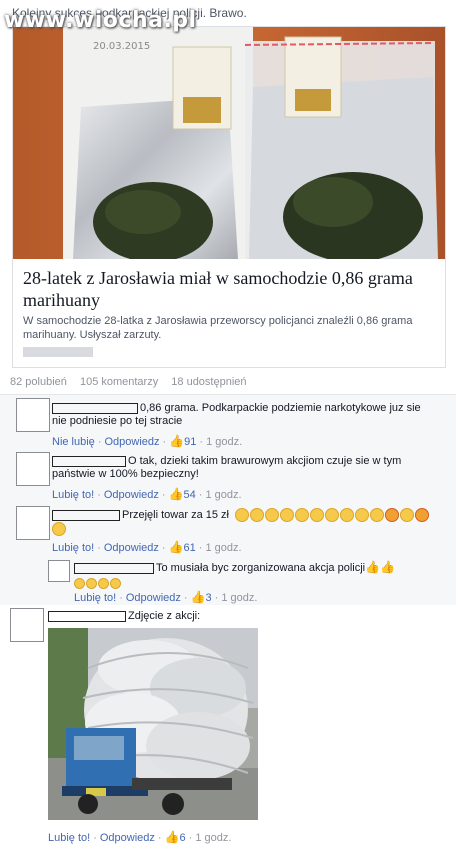  Describe the element at coordinates (58, 352) in the screenshot. I see `link-source-blurred` at that location.